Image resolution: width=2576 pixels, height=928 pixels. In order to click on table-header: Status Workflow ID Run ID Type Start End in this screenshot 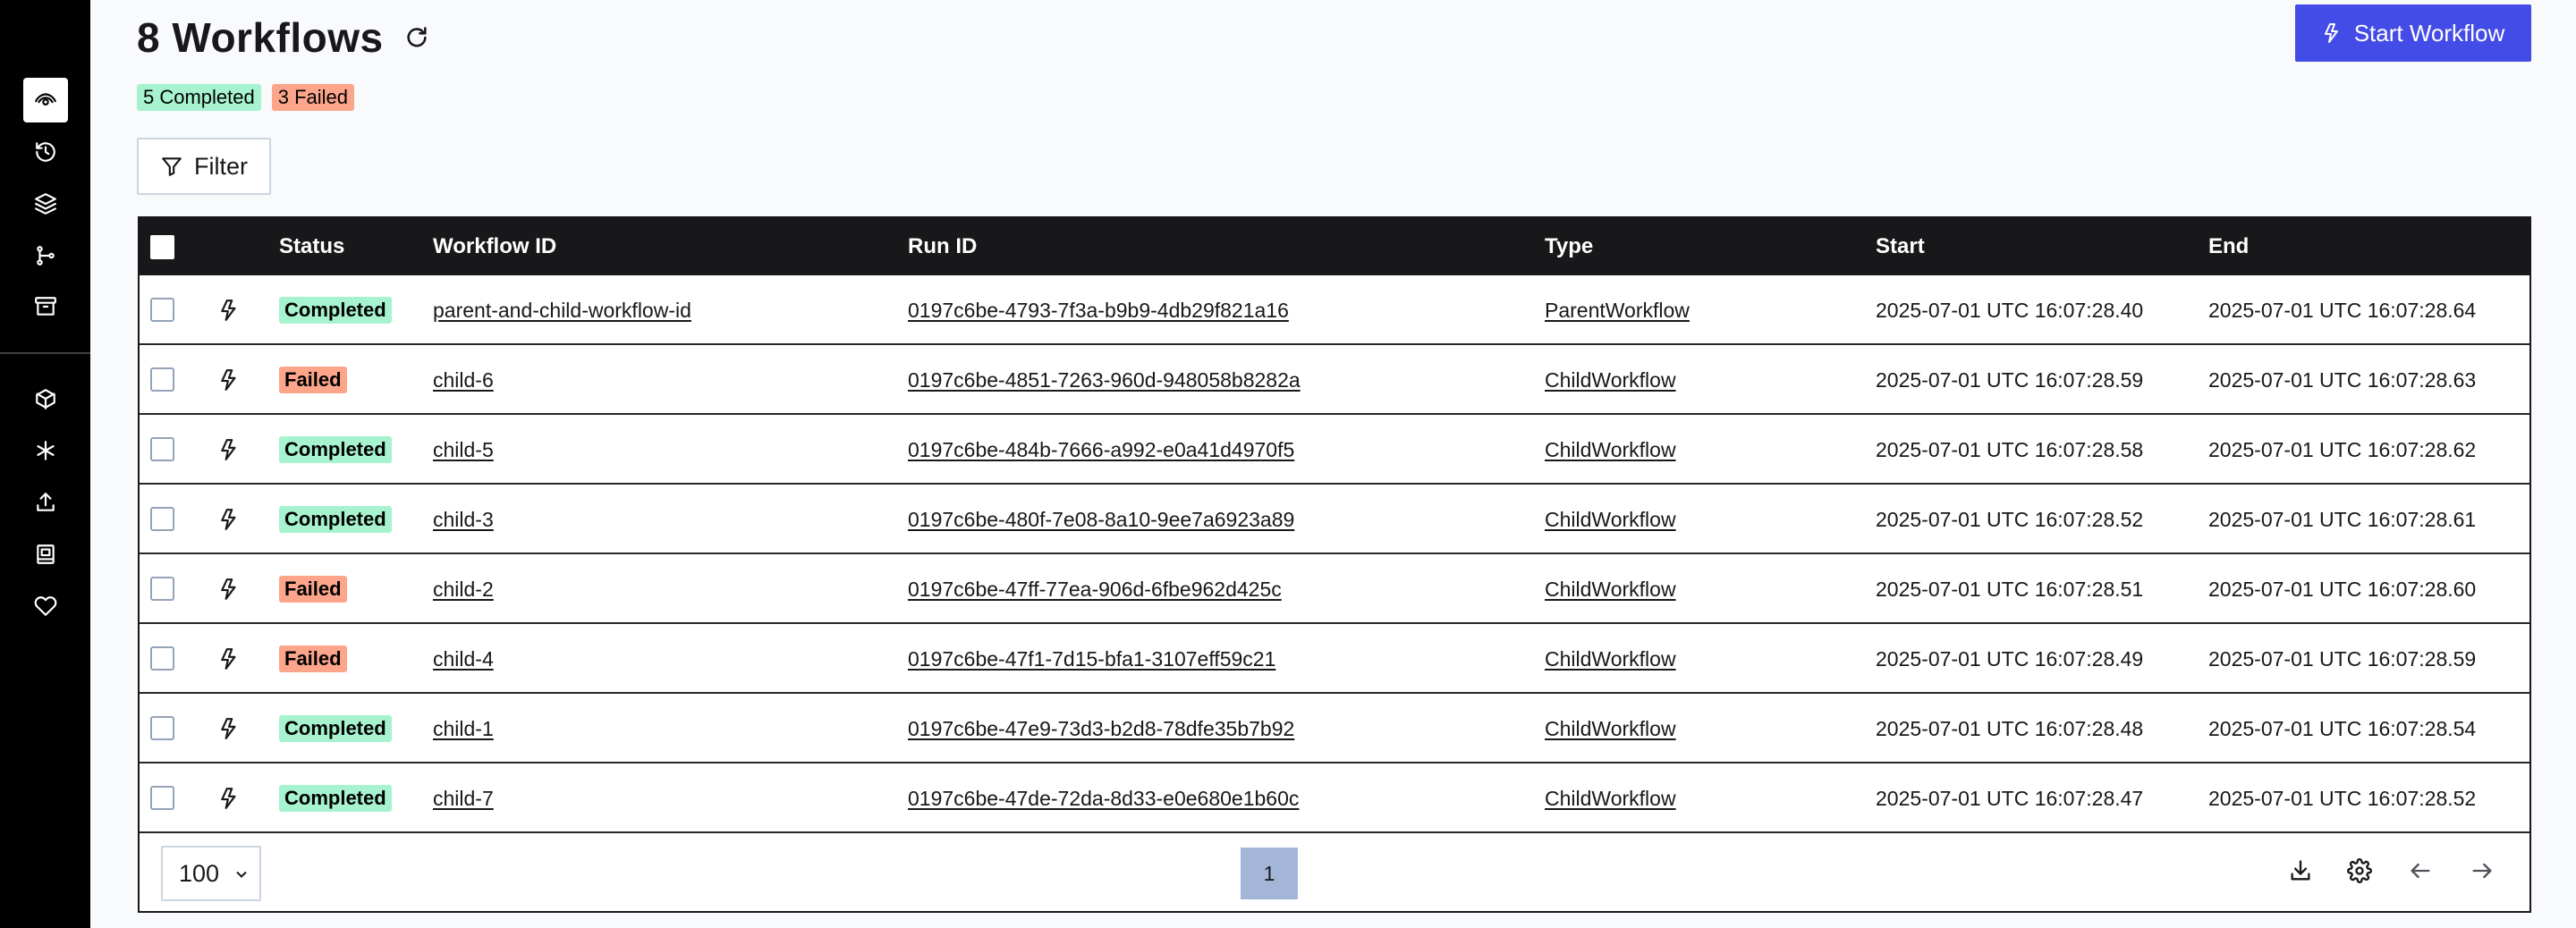, I will do `click(1334, 246)`.